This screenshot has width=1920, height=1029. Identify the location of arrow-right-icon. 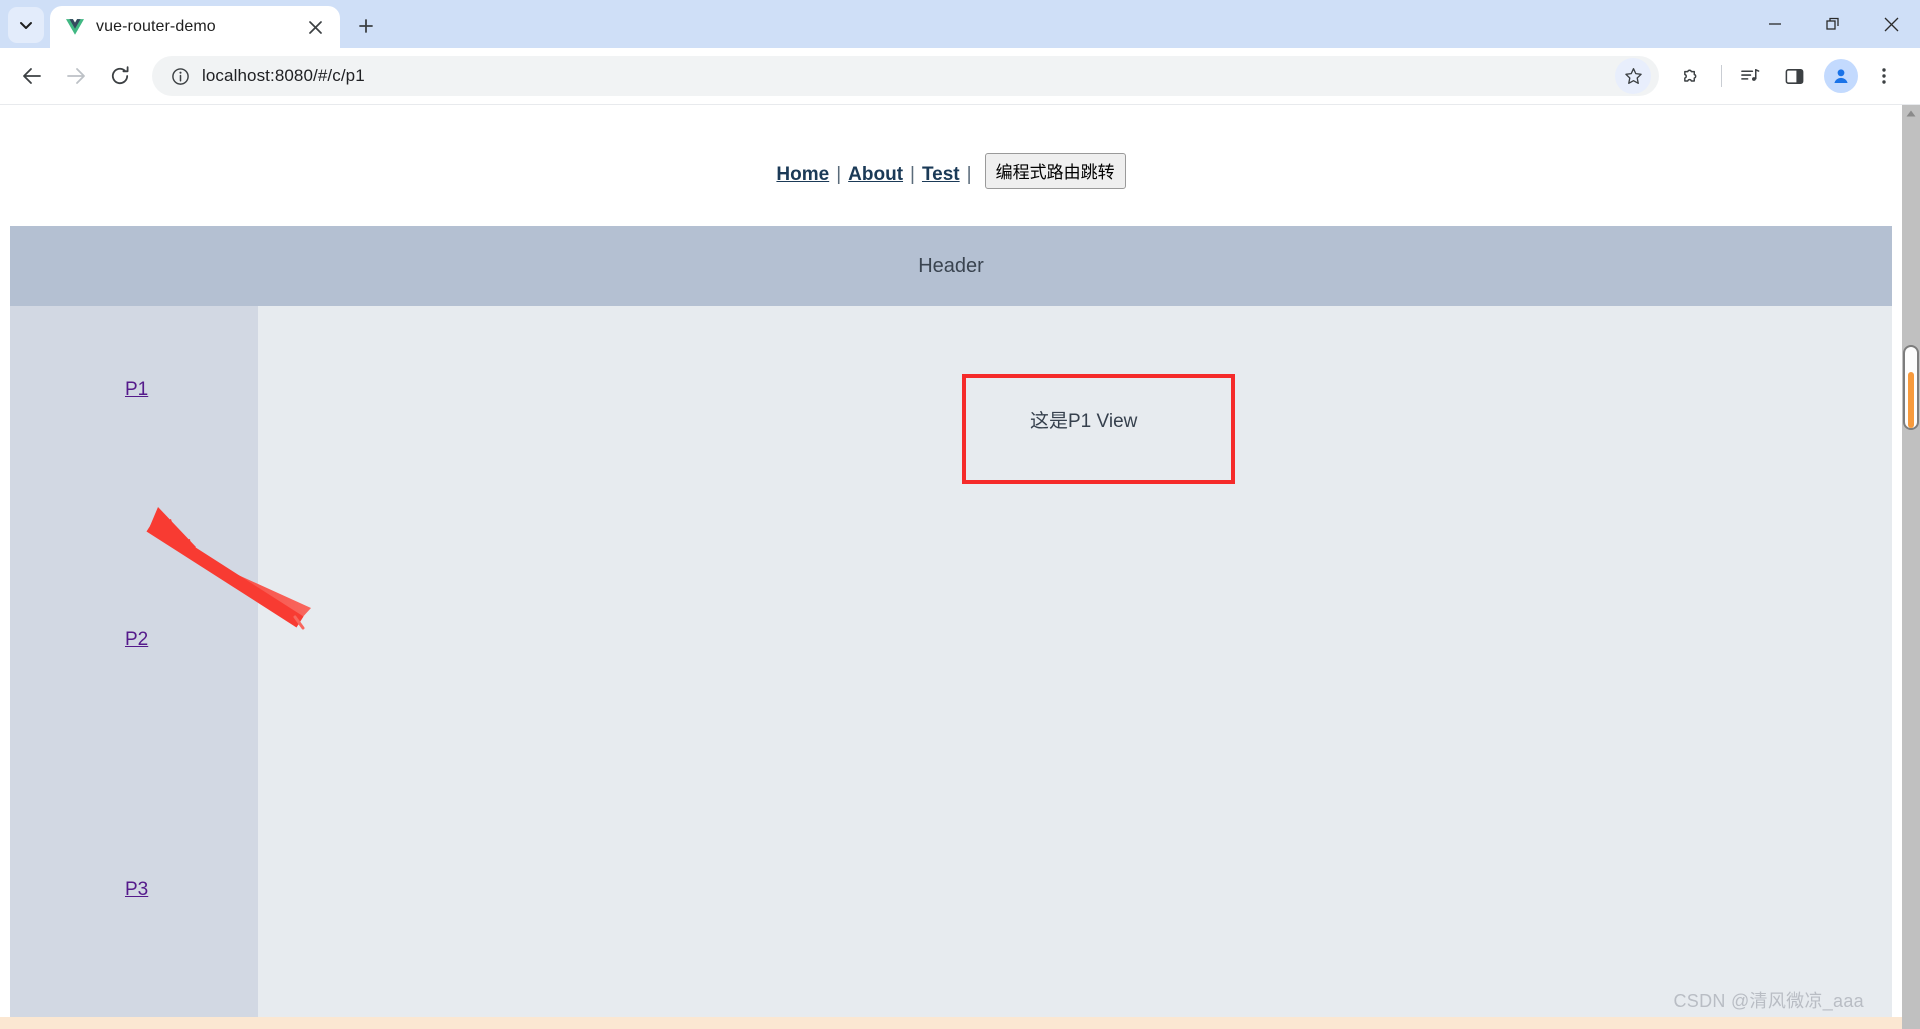
(76, 76).